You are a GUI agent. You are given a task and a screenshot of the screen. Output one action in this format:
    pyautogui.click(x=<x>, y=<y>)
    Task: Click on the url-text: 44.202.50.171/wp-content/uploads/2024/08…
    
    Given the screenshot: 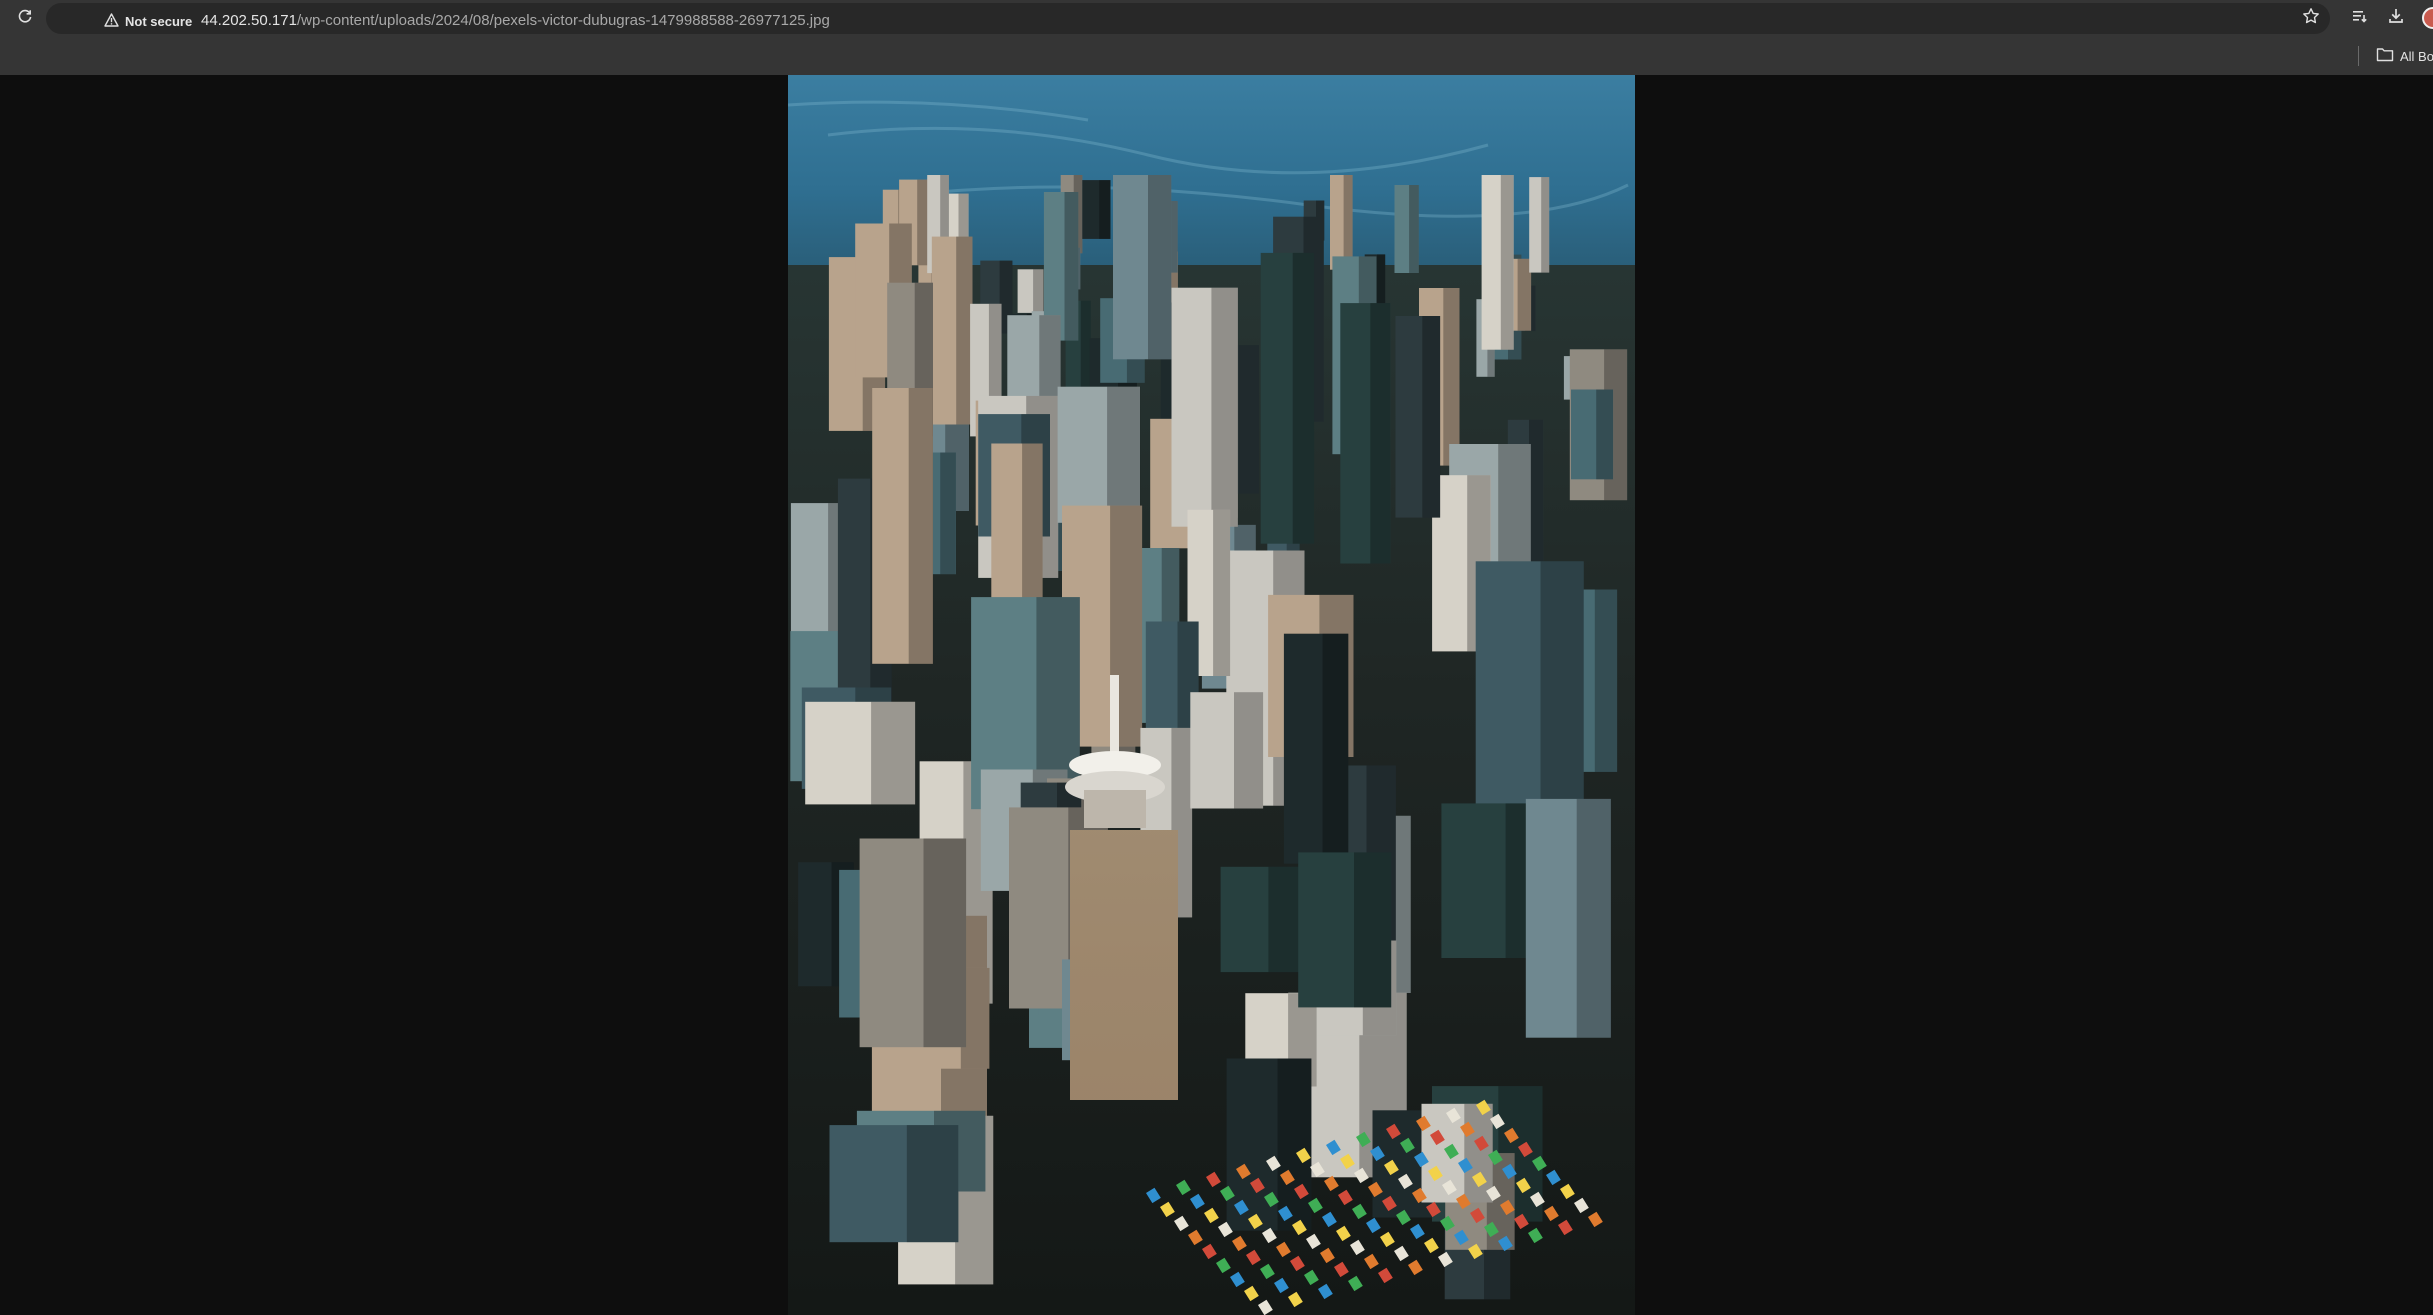 What is the action you would take?
    pyautogui.click(x=515, y=21)
    